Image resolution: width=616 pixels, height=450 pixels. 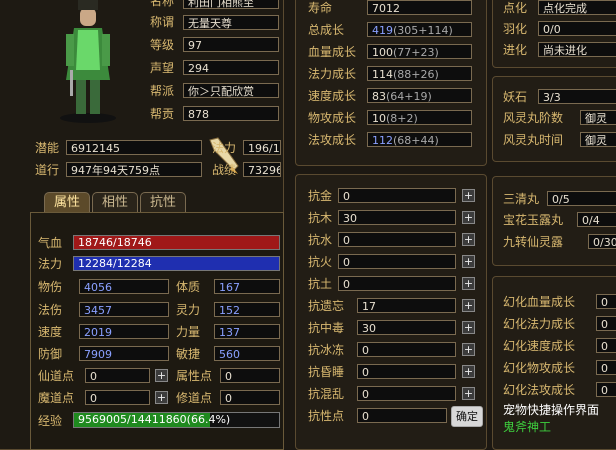 What do you see at coordinates (551, 410) in the screenshot?
I see `pet-quick-ops-link: 宠物快捷操作界面` at bounding box center [551, 410].